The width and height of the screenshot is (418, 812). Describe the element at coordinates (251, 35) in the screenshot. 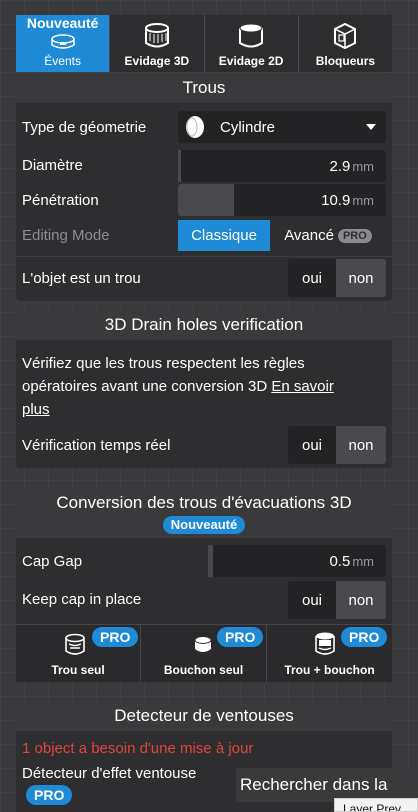

I see `hollow-2d-icon` at that location.